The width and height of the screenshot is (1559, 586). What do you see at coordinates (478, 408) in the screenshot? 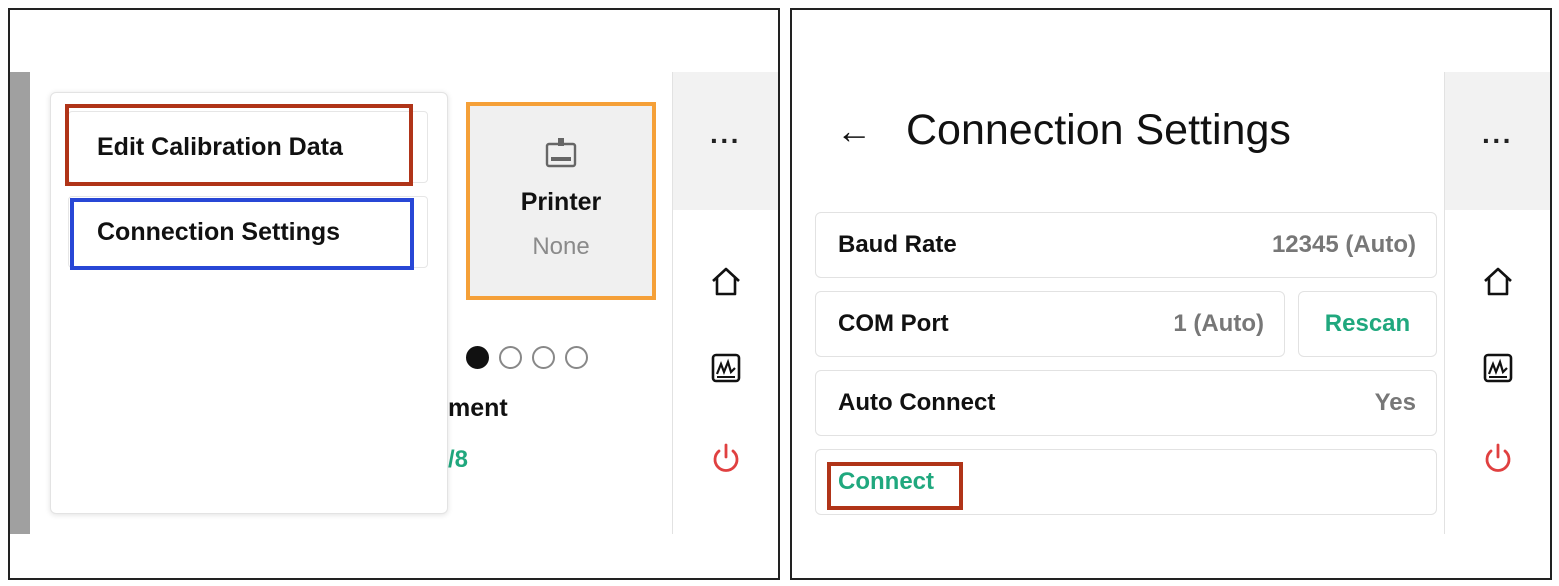
I see `partial-label: ment` at bounding box center [478, 408].